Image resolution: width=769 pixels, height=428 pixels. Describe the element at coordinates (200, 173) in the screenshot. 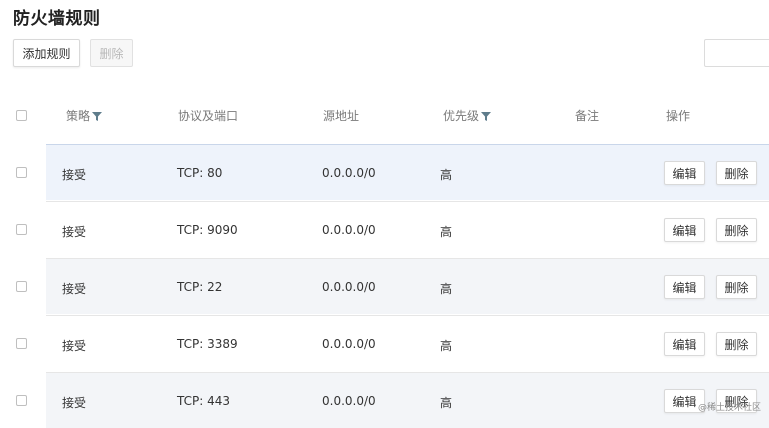

I see `protocol-port-cell: TCP: 80` at that location.